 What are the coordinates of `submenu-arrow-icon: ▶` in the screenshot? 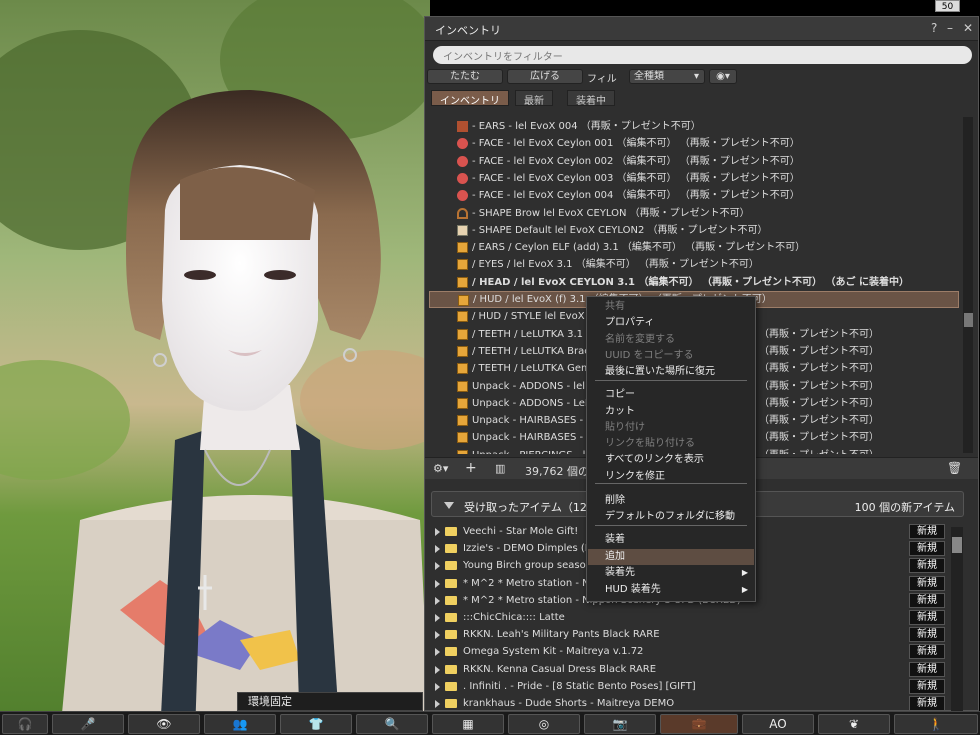 It's located at (744, 572).